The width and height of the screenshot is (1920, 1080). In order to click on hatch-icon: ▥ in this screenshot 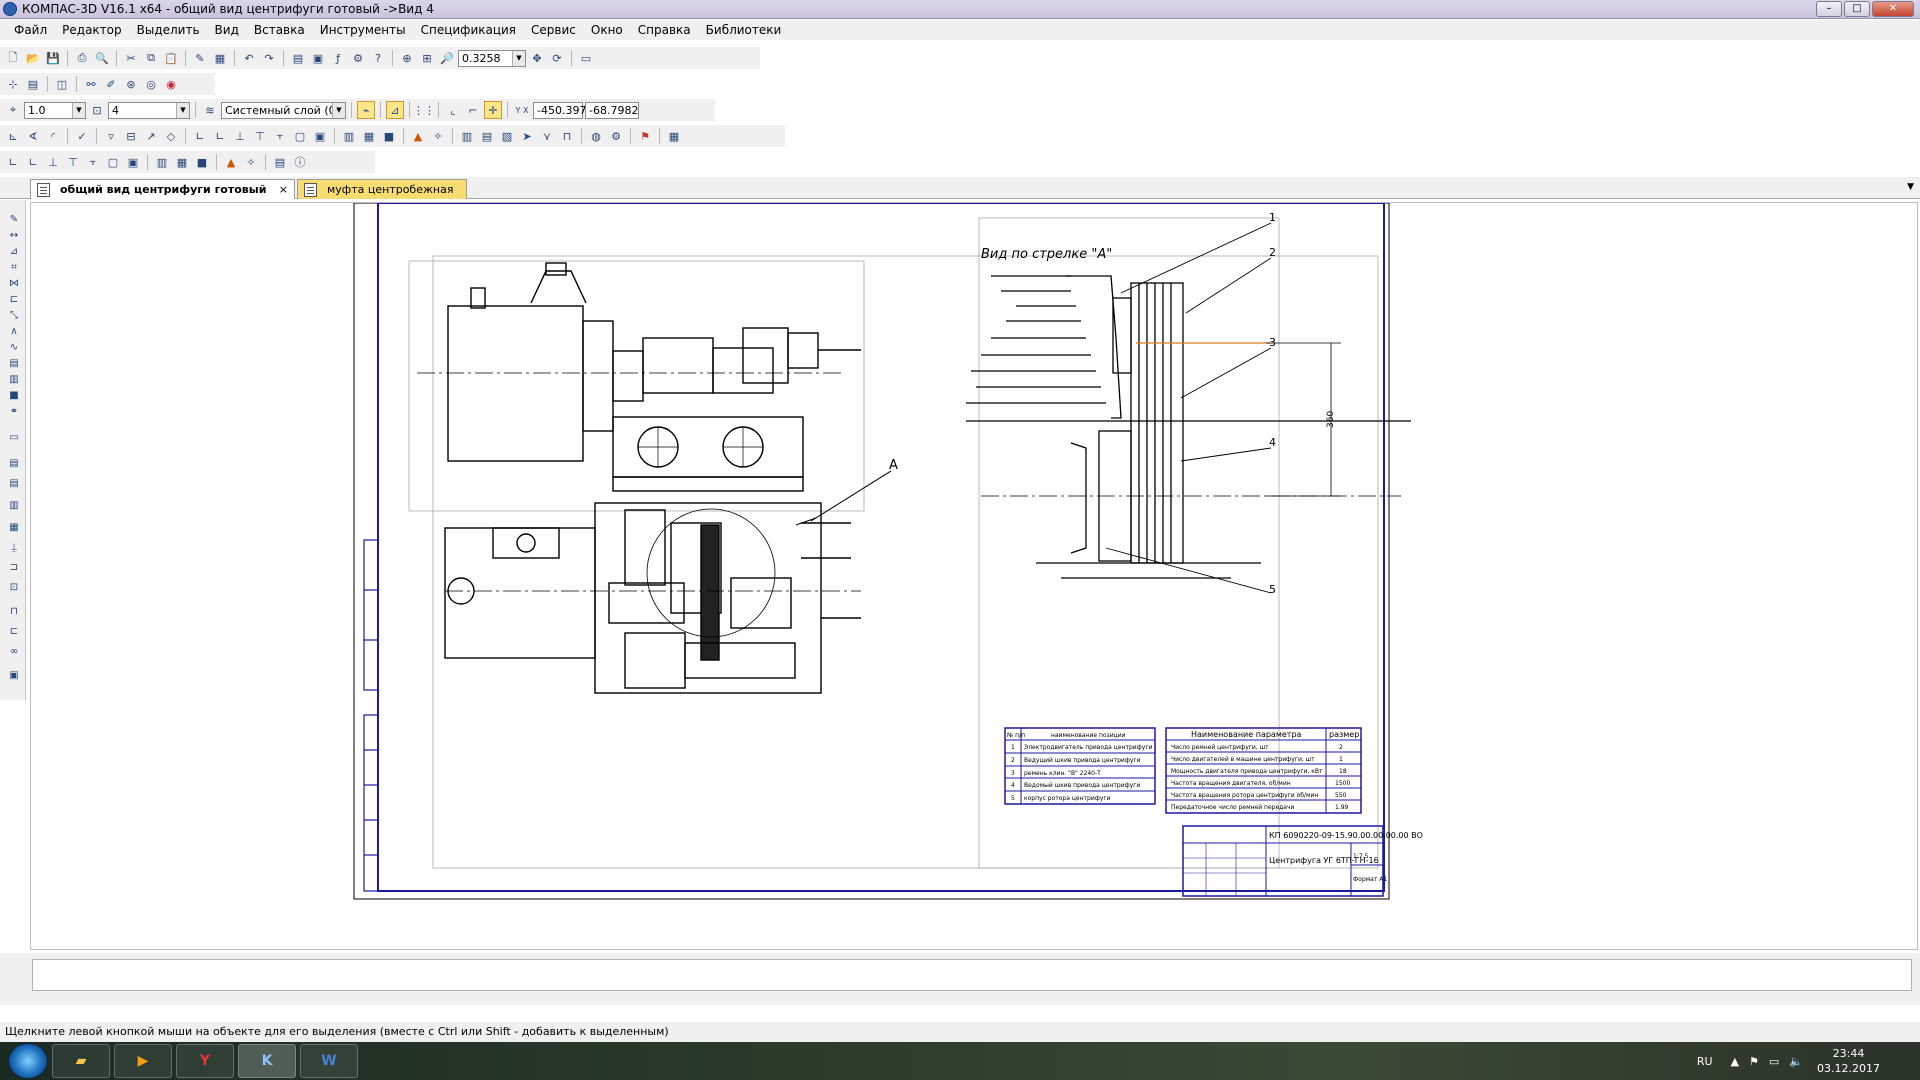, I will do `click(349, 136)`.